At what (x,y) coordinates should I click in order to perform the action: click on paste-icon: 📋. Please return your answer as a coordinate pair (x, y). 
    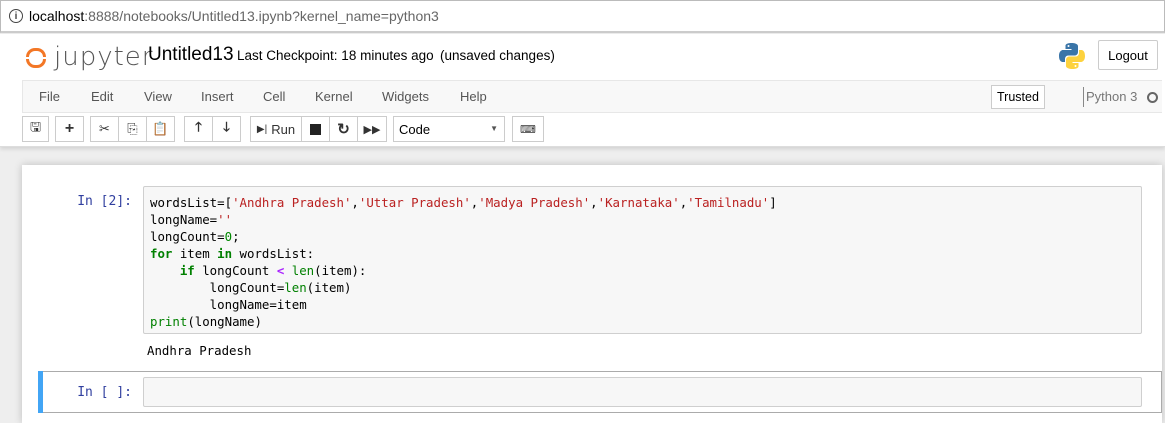
    Looking at the image, I should click on (160, 128).